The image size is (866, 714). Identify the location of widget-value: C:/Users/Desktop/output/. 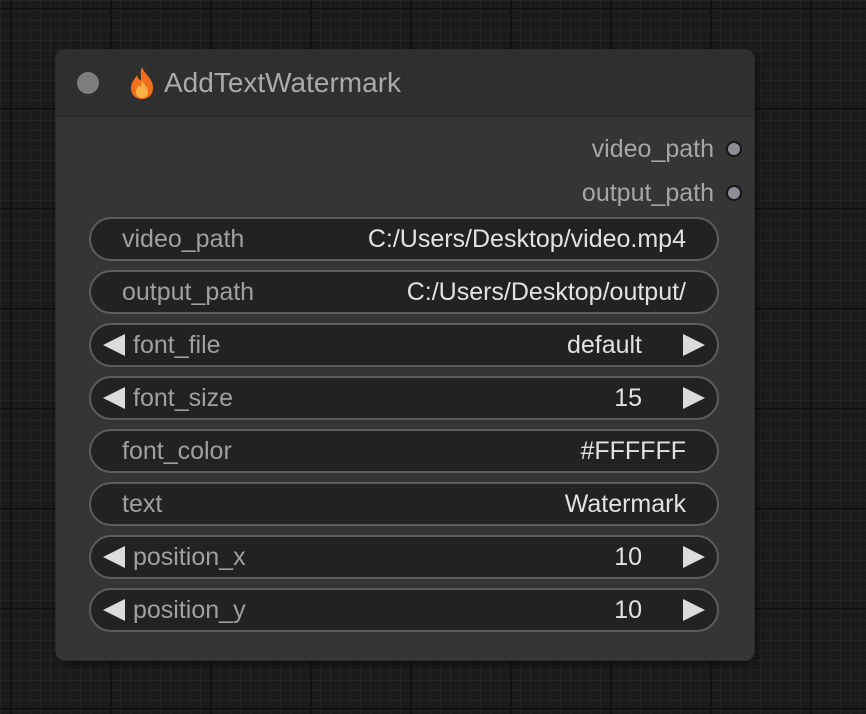
(546, 292).